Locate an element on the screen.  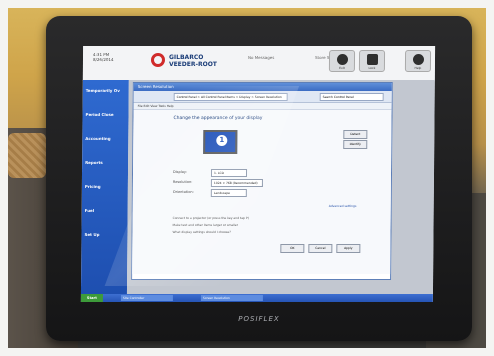
cancel-button: Cancel is located at coordinates (320, 248).